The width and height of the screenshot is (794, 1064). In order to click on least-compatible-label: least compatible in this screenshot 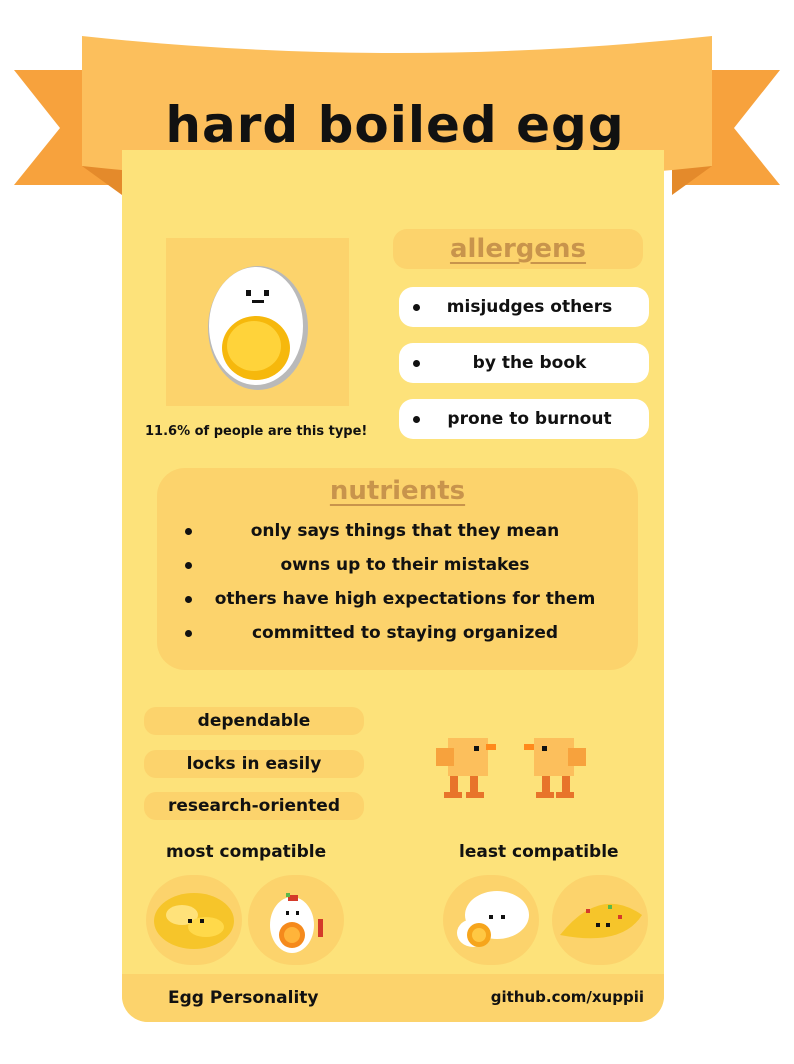, I will do `click(539, 852)`.